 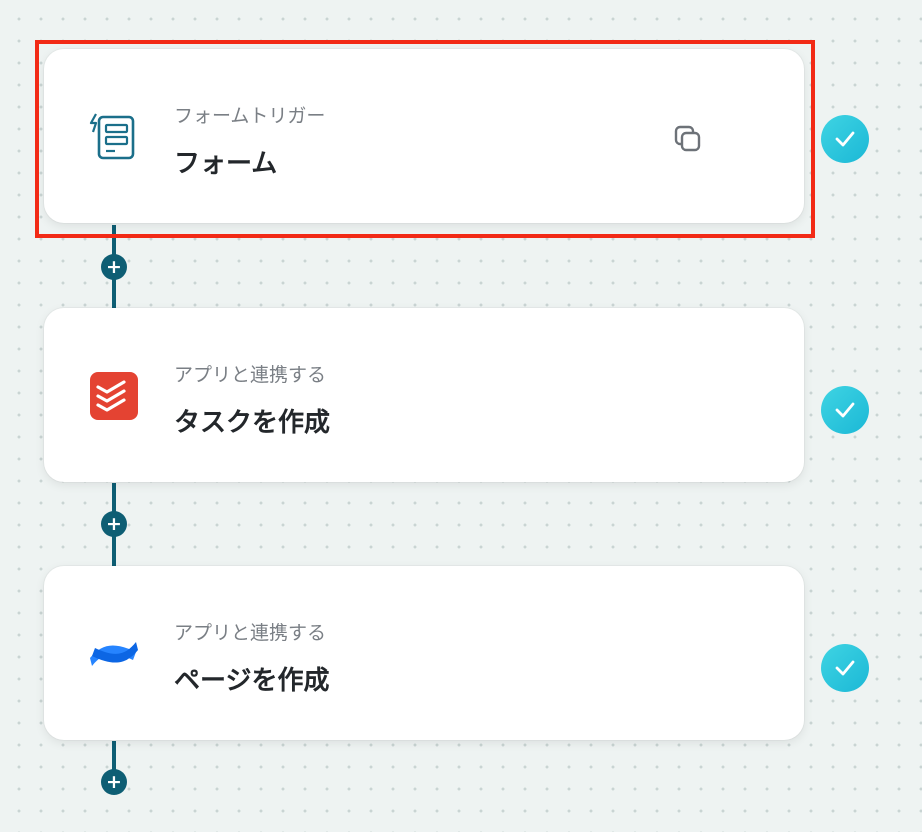 What do you see at coordinates (226, 164) in the screenshot?
I see `step-title: フォーム` at bounding box center [226, 164].